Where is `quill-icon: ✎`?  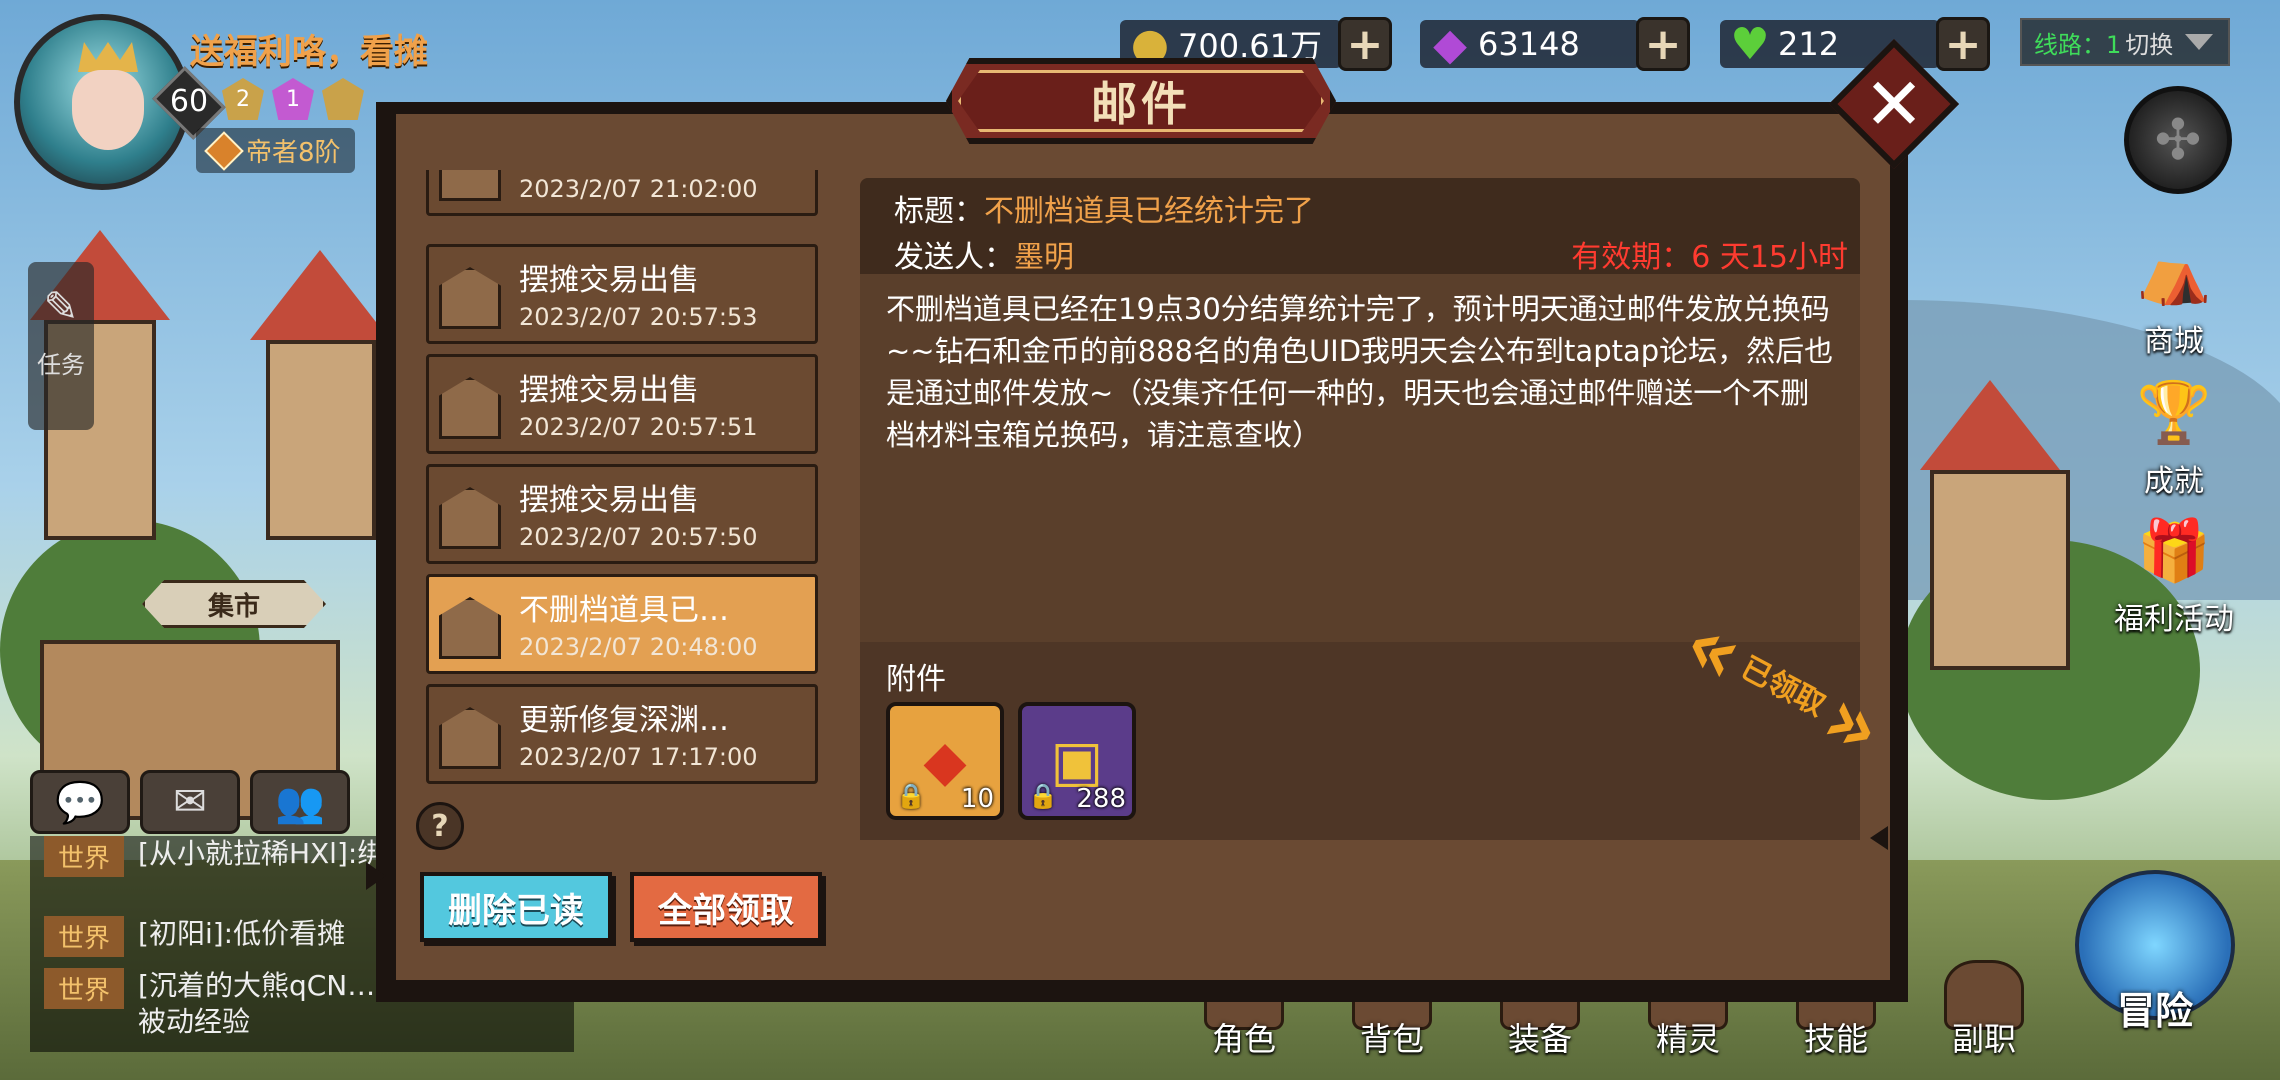 quill-icon: ✎ is located at coordinates (61, 306).